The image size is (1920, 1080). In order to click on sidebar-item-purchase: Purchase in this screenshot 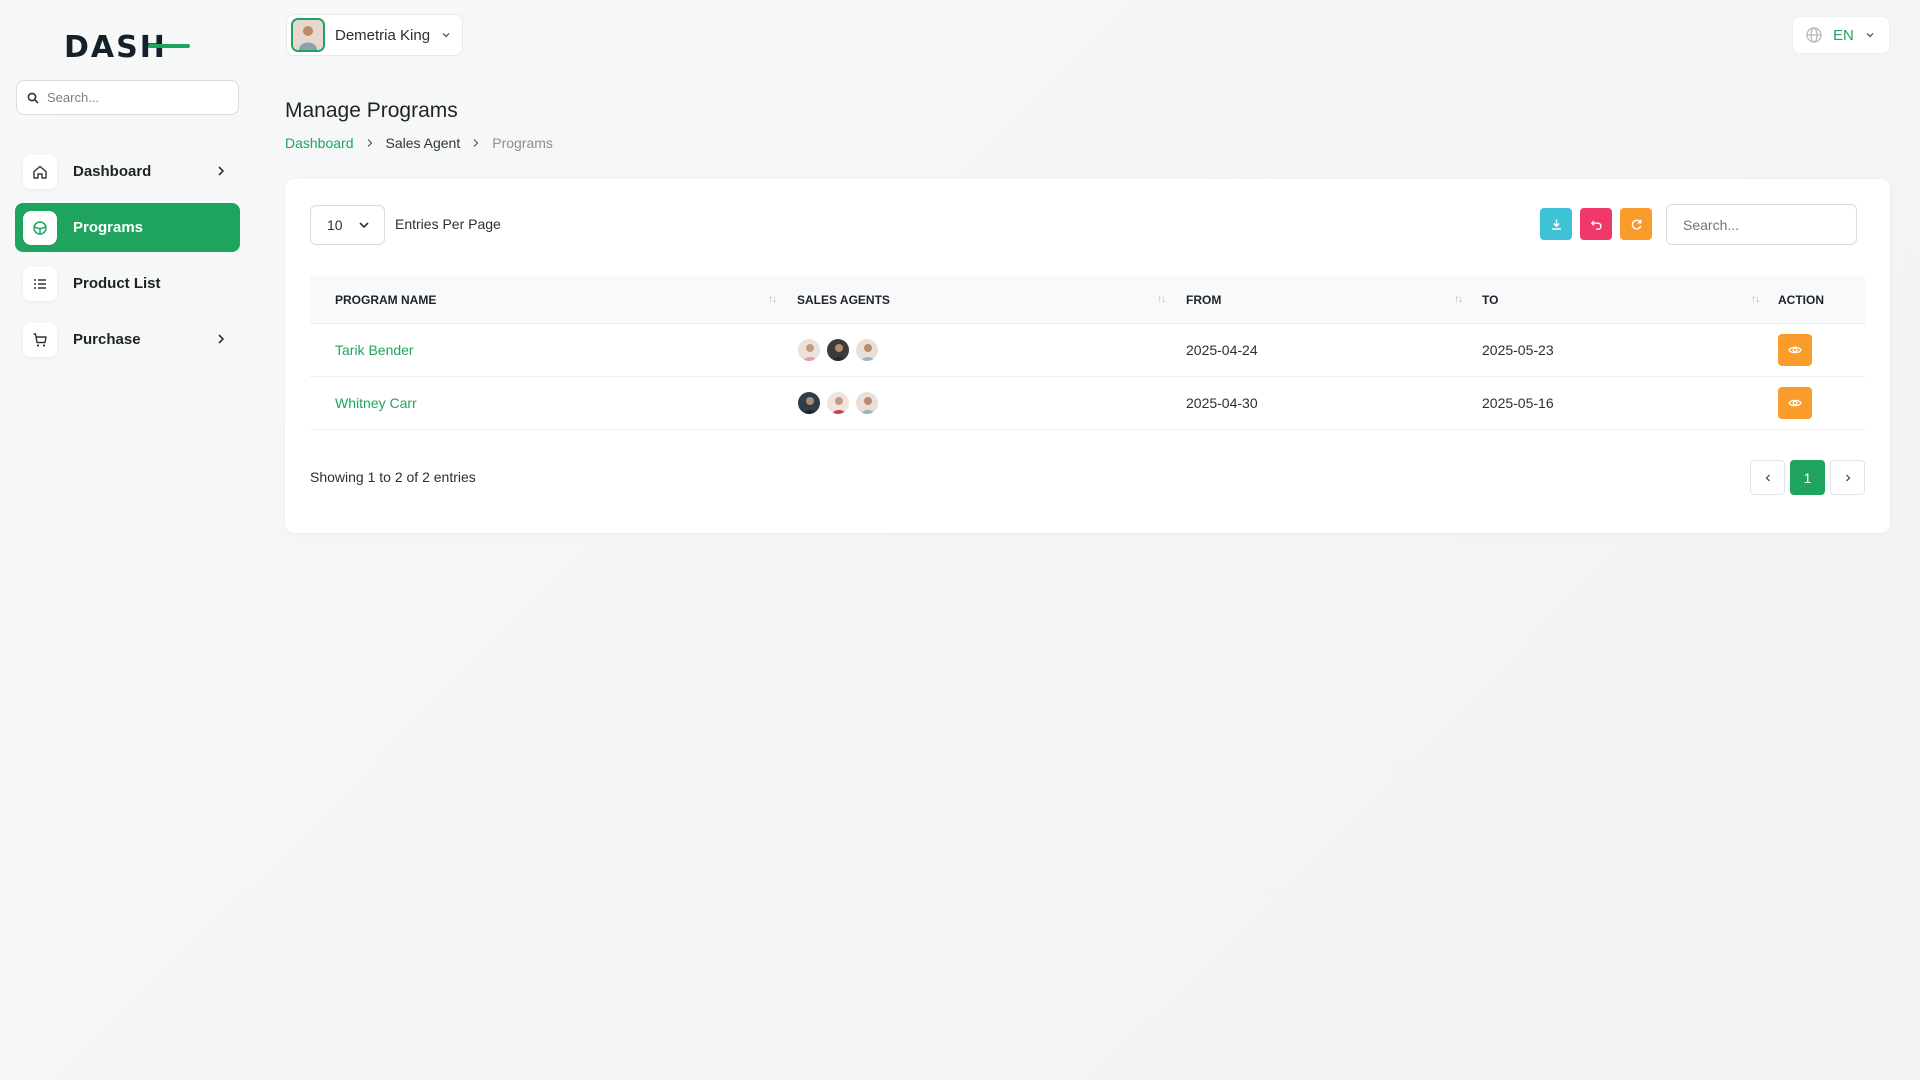, I will do `click(127, 339)`.